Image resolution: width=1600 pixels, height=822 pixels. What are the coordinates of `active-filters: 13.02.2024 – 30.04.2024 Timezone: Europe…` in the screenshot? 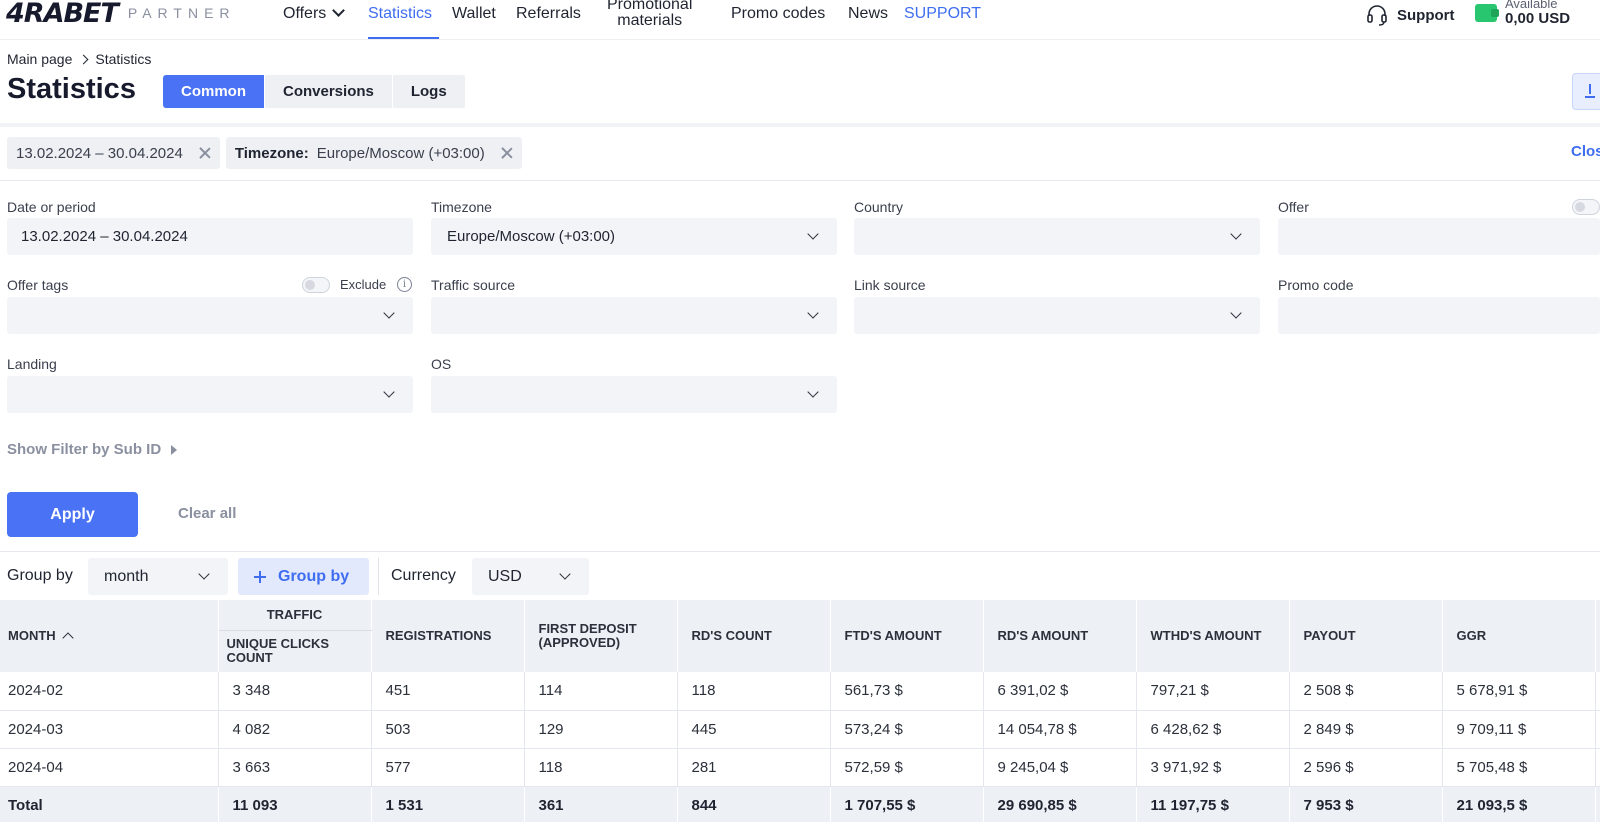 It's located at (264, 153).